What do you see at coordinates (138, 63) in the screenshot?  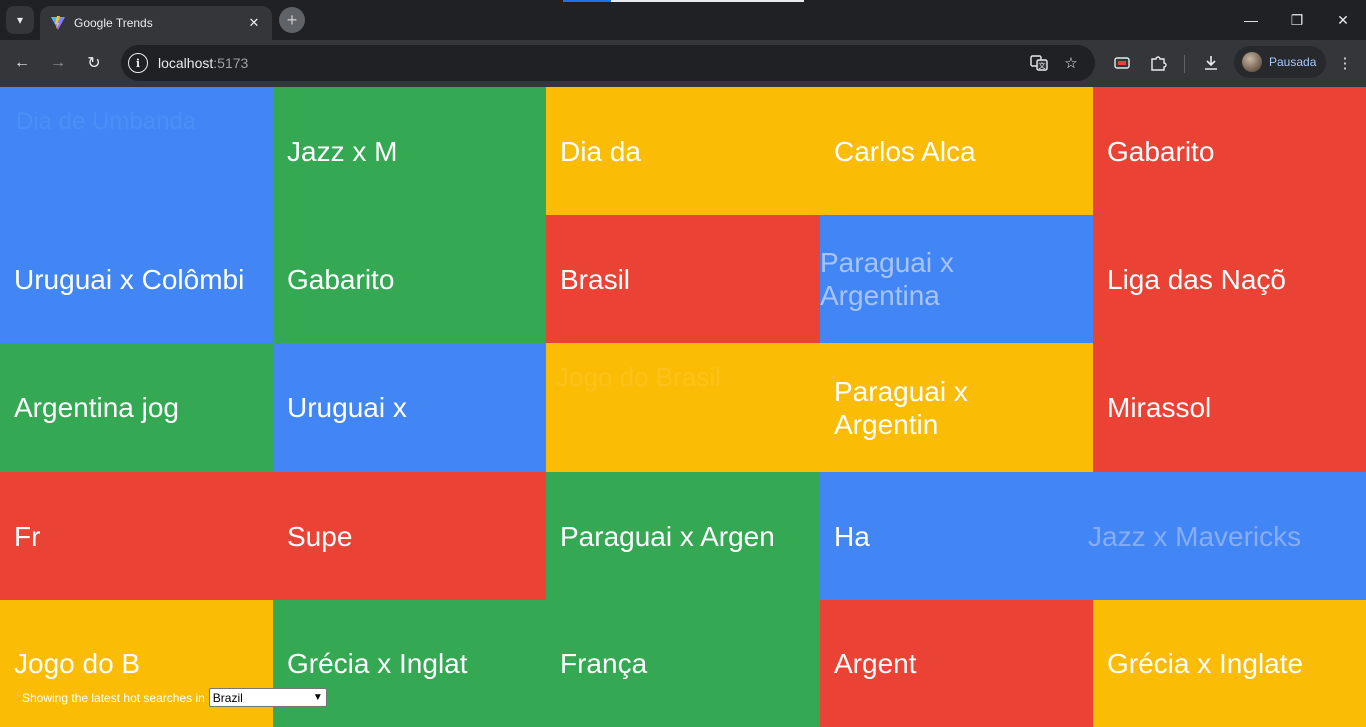 I see `site-info-icon: i` at bounding box center [138, 63].